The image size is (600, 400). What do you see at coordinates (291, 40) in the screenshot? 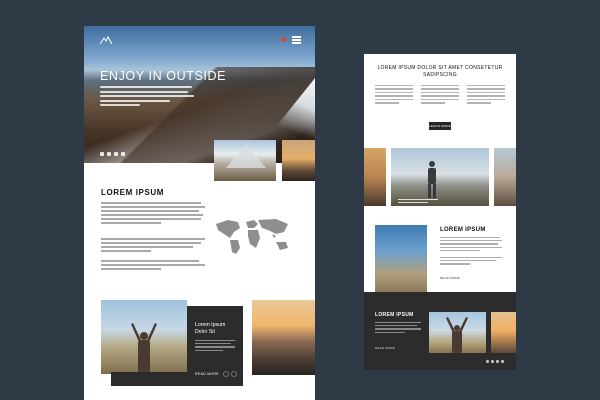
I see `hero-nav` at bounding box center [291, 40].